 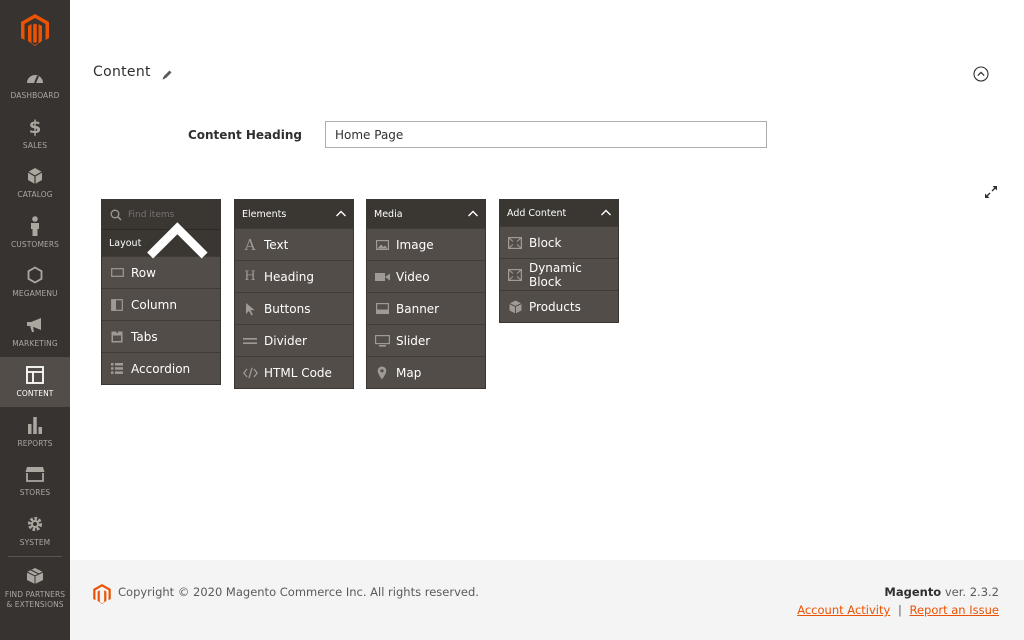 What do you see at coordinates (35, 481) in the screenshot?
I see `nav-stores: STORES` at bounding box center [35, 481].